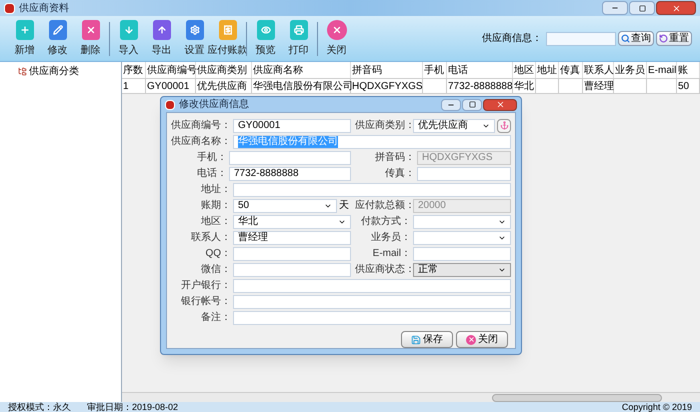 The height and width of the screenshot is (412, 700). I want to click on dialog-title: 修改供应商信息, so click(214, 105).